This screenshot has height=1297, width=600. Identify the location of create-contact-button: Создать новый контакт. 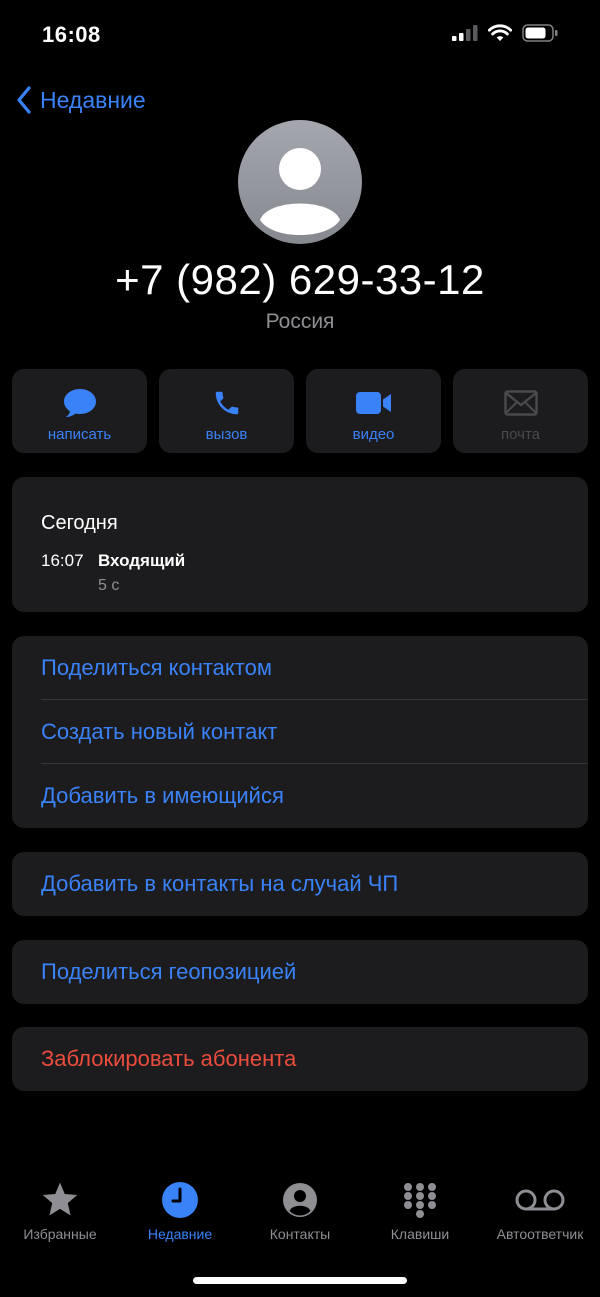
(300, 732).